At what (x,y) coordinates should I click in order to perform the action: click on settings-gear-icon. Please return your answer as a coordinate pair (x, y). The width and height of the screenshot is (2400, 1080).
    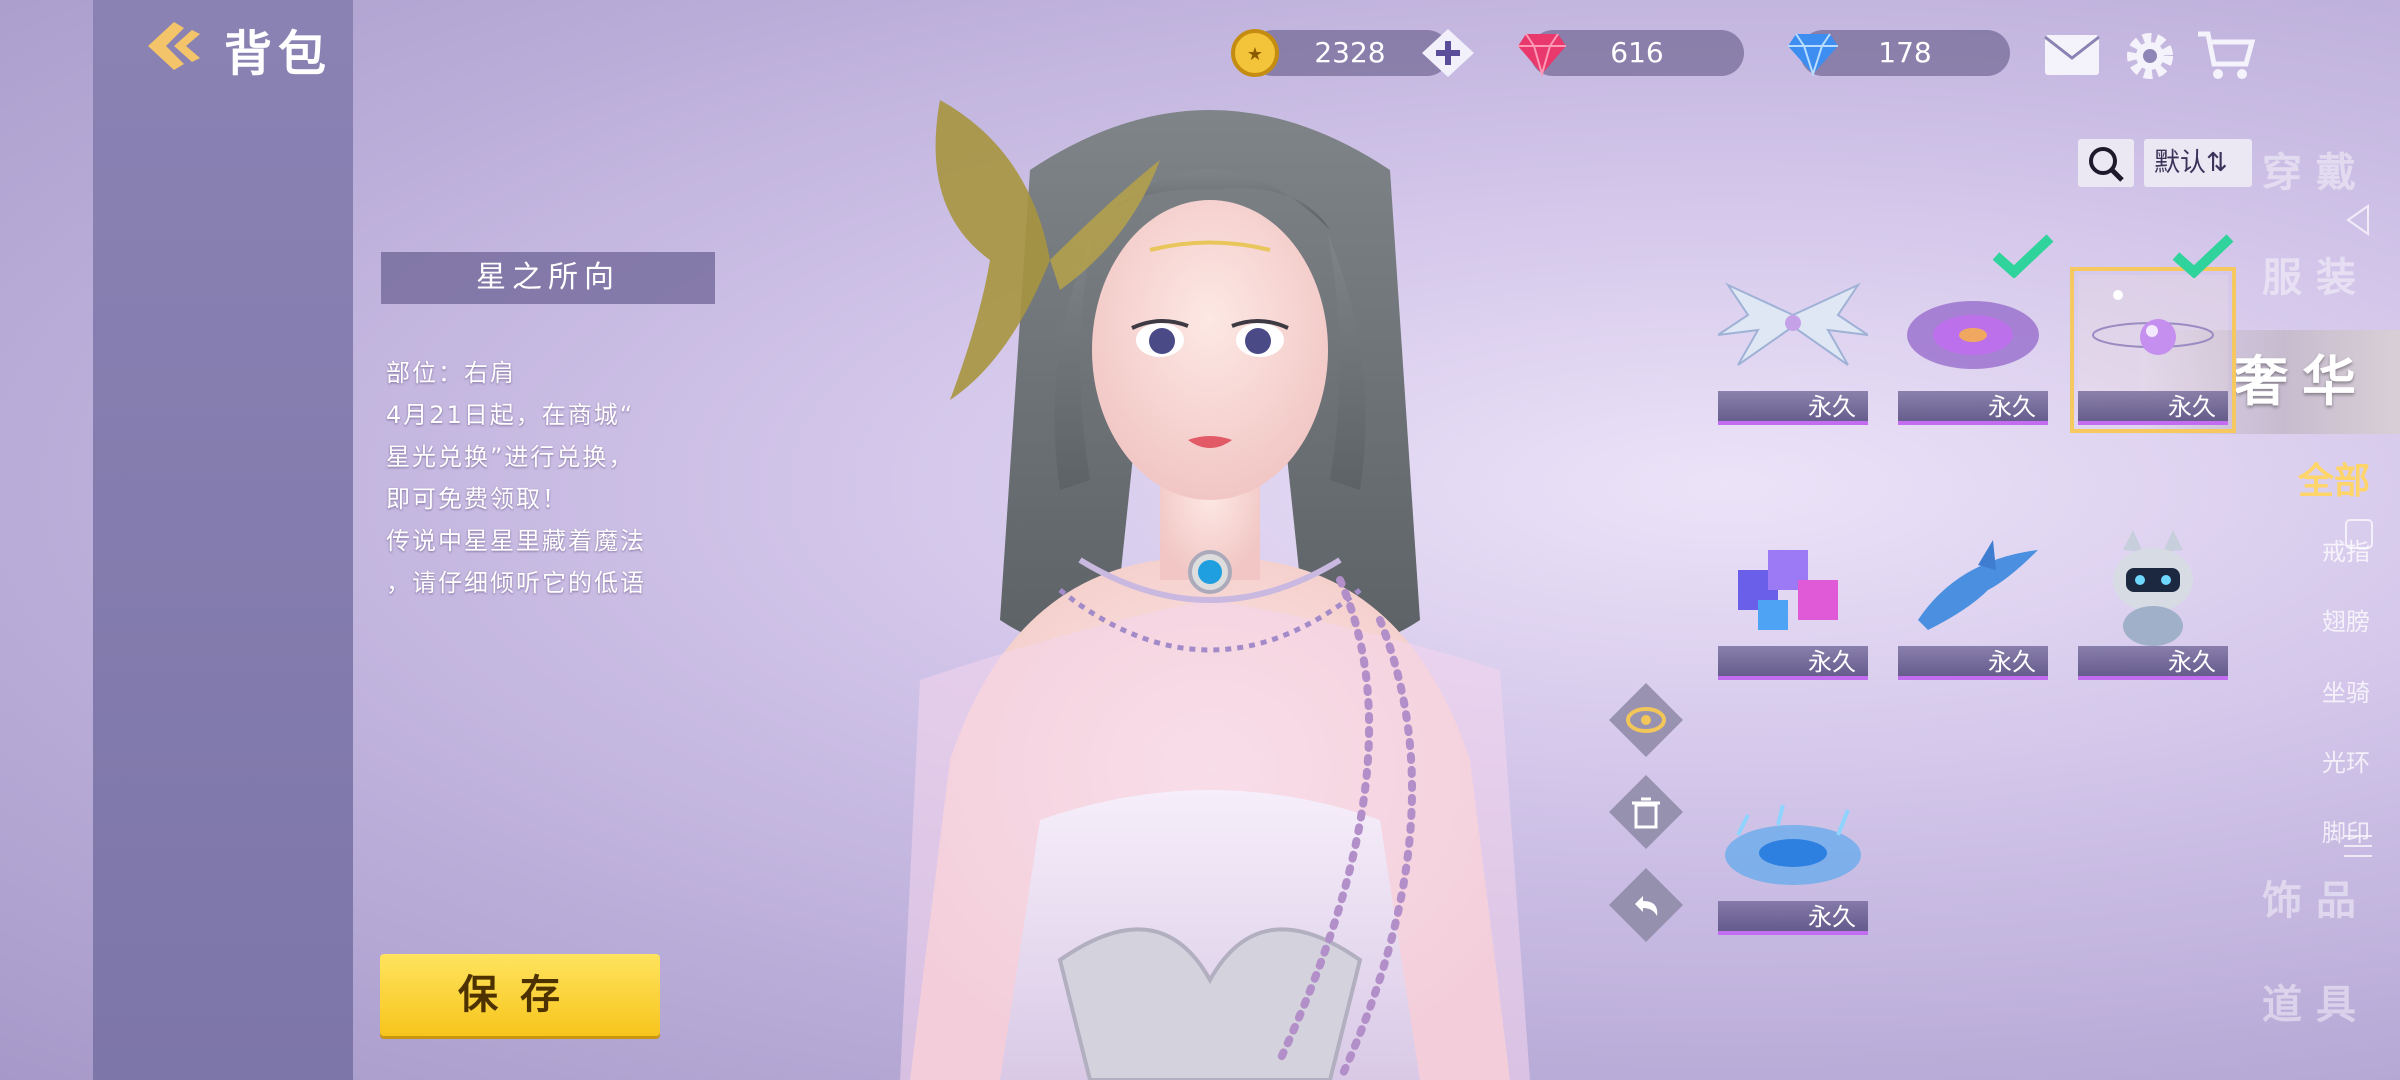
    Looking at the image, I should click on (2150, 56).